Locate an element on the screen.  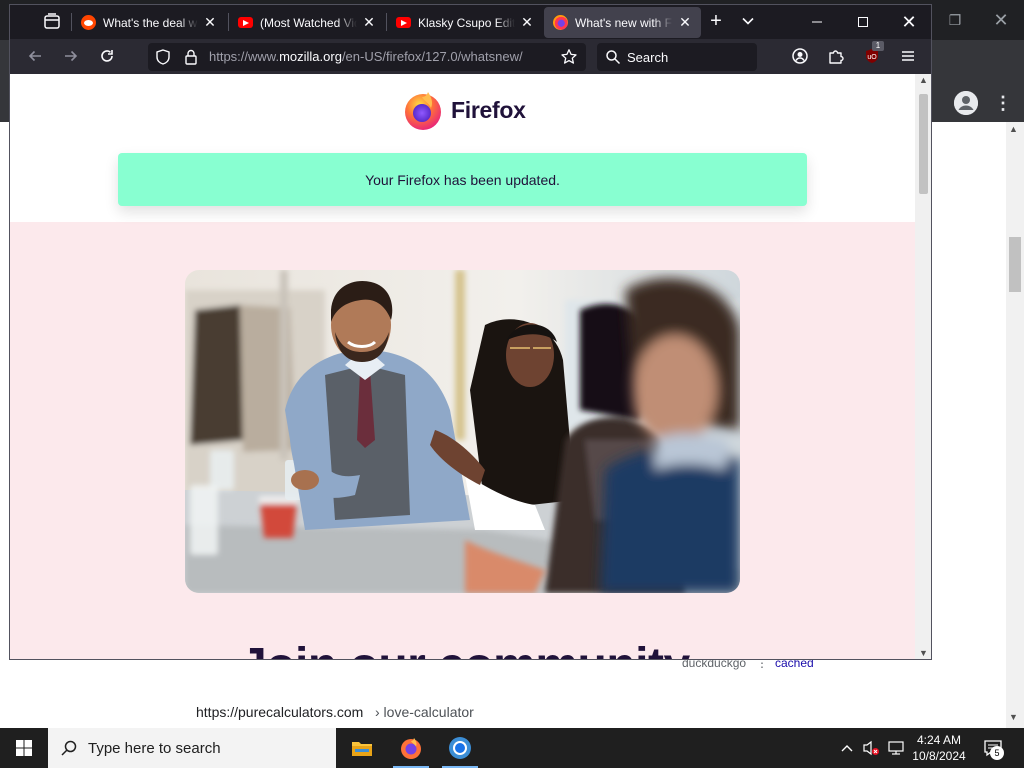
close-window-button: ✕ is located at coordinates (909, 22).